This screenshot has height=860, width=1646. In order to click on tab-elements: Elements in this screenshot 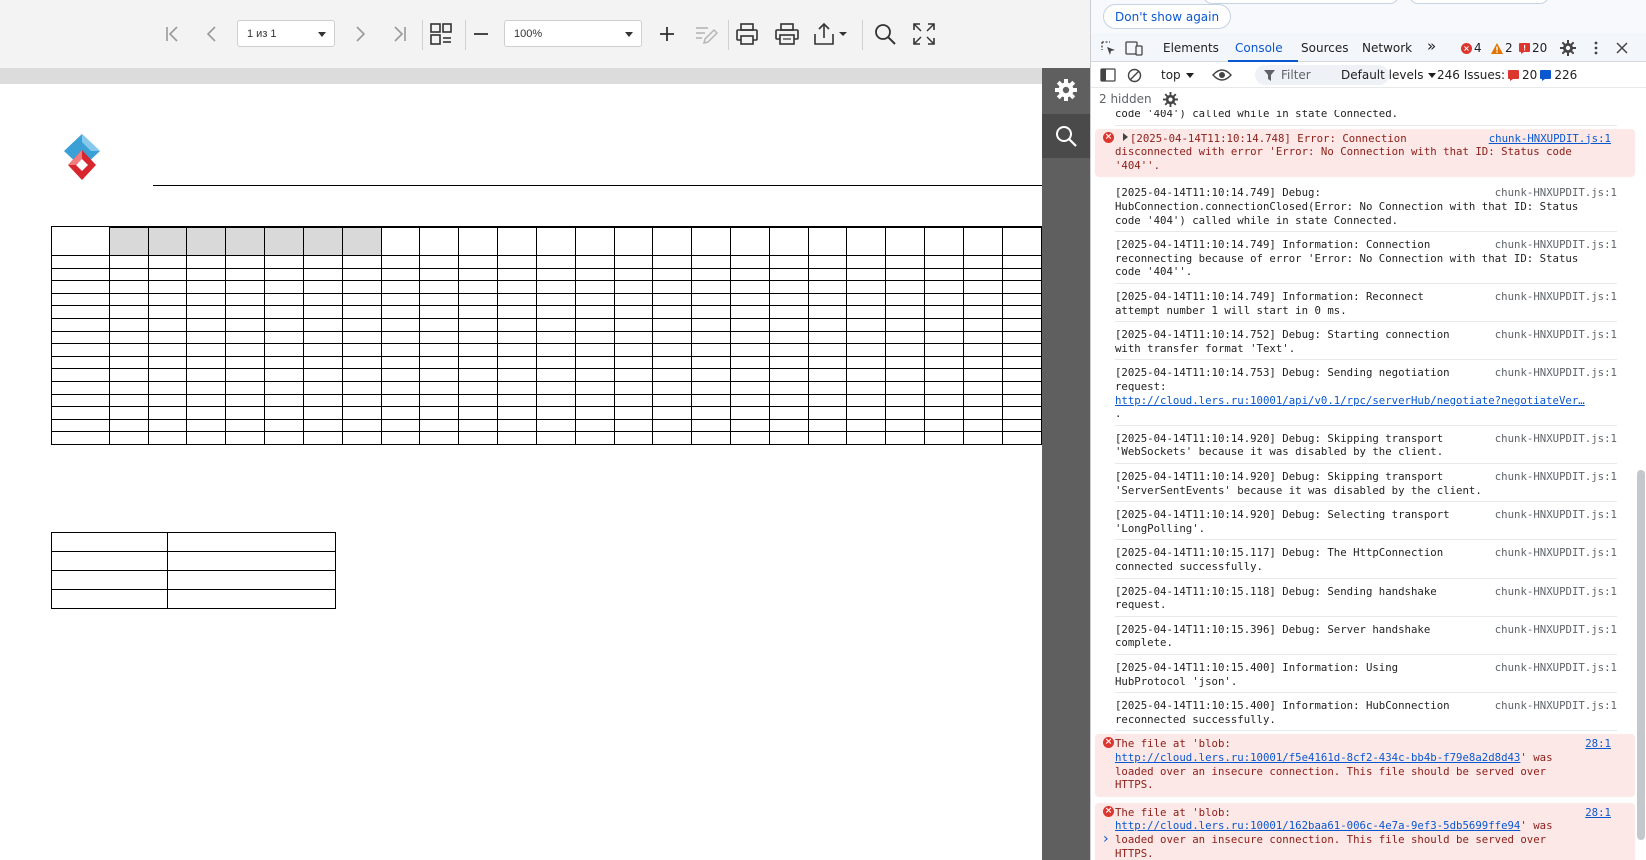, I will do `click(1191, 48)`.